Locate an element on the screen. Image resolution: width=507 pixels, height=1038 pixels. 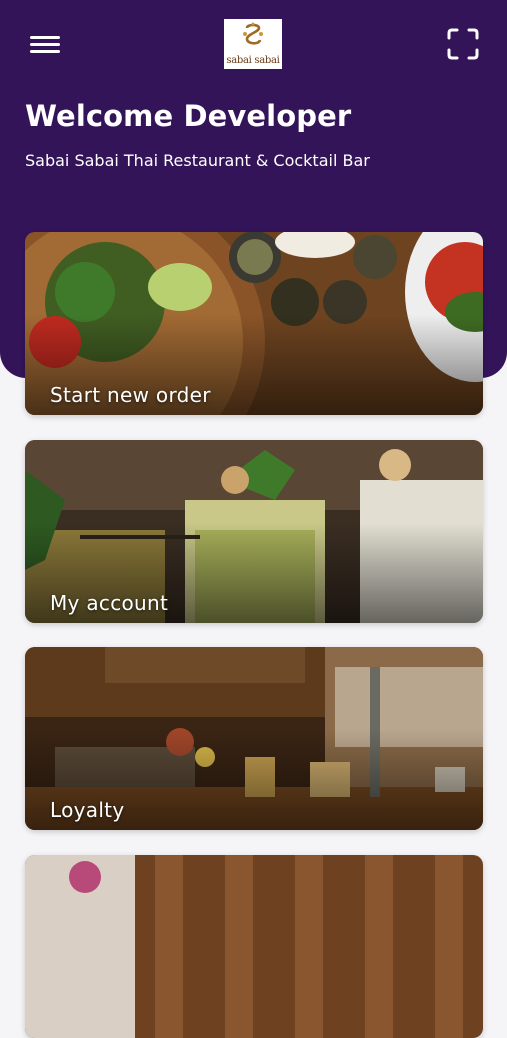
scan-frame-icon is located at coordinates (463, 44).